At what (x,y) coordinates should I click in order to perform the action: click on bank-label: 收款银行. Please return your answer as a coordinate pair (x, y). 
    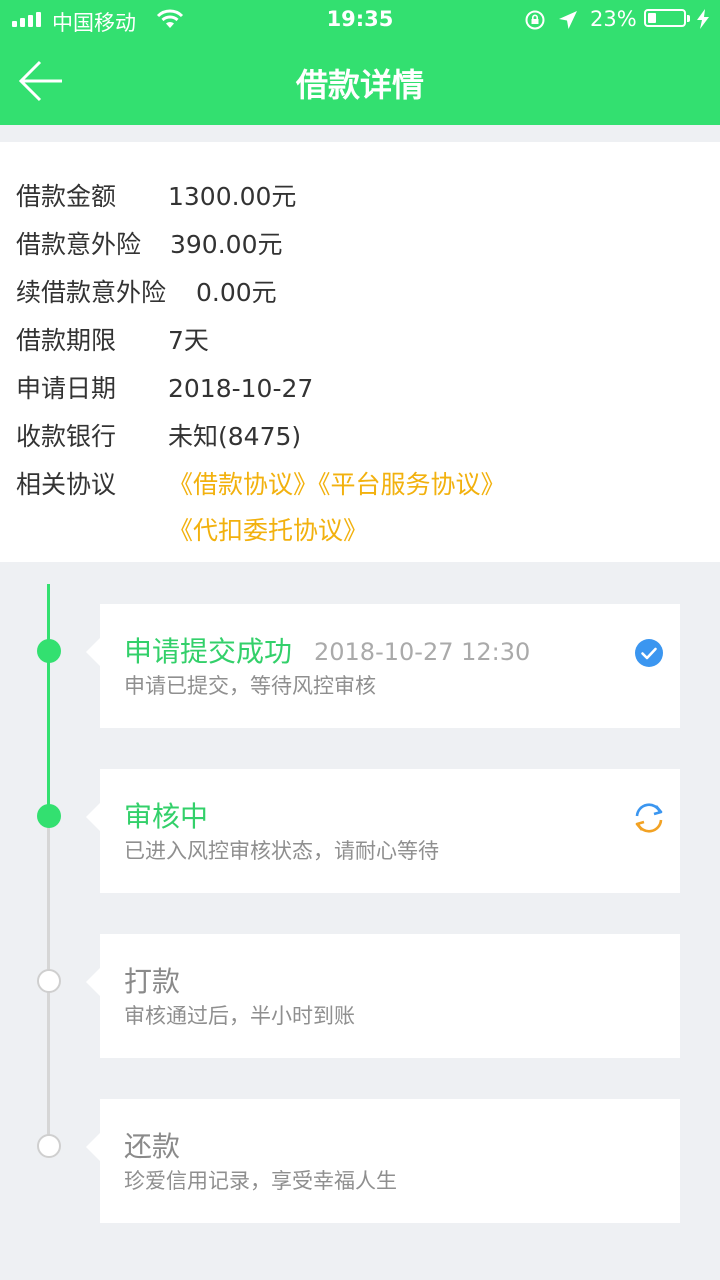
    Looking at the image, I should click on (66, 436).